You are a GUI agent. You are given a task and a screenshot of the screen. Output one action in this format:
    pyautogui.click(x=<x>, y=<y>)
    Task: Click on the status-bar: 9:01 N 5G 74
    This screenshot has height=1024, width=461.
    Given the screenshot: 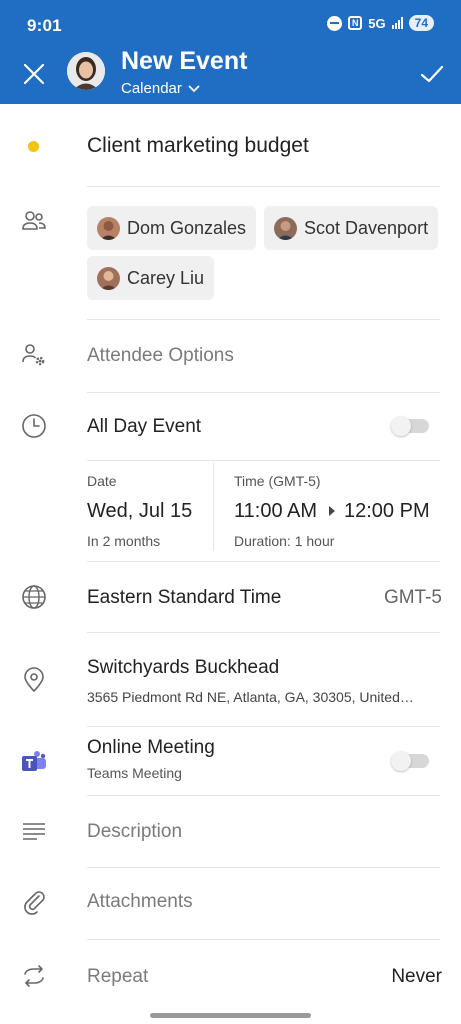 What is the action you would take?
    pyautogui.click(x=230, y=24)
    